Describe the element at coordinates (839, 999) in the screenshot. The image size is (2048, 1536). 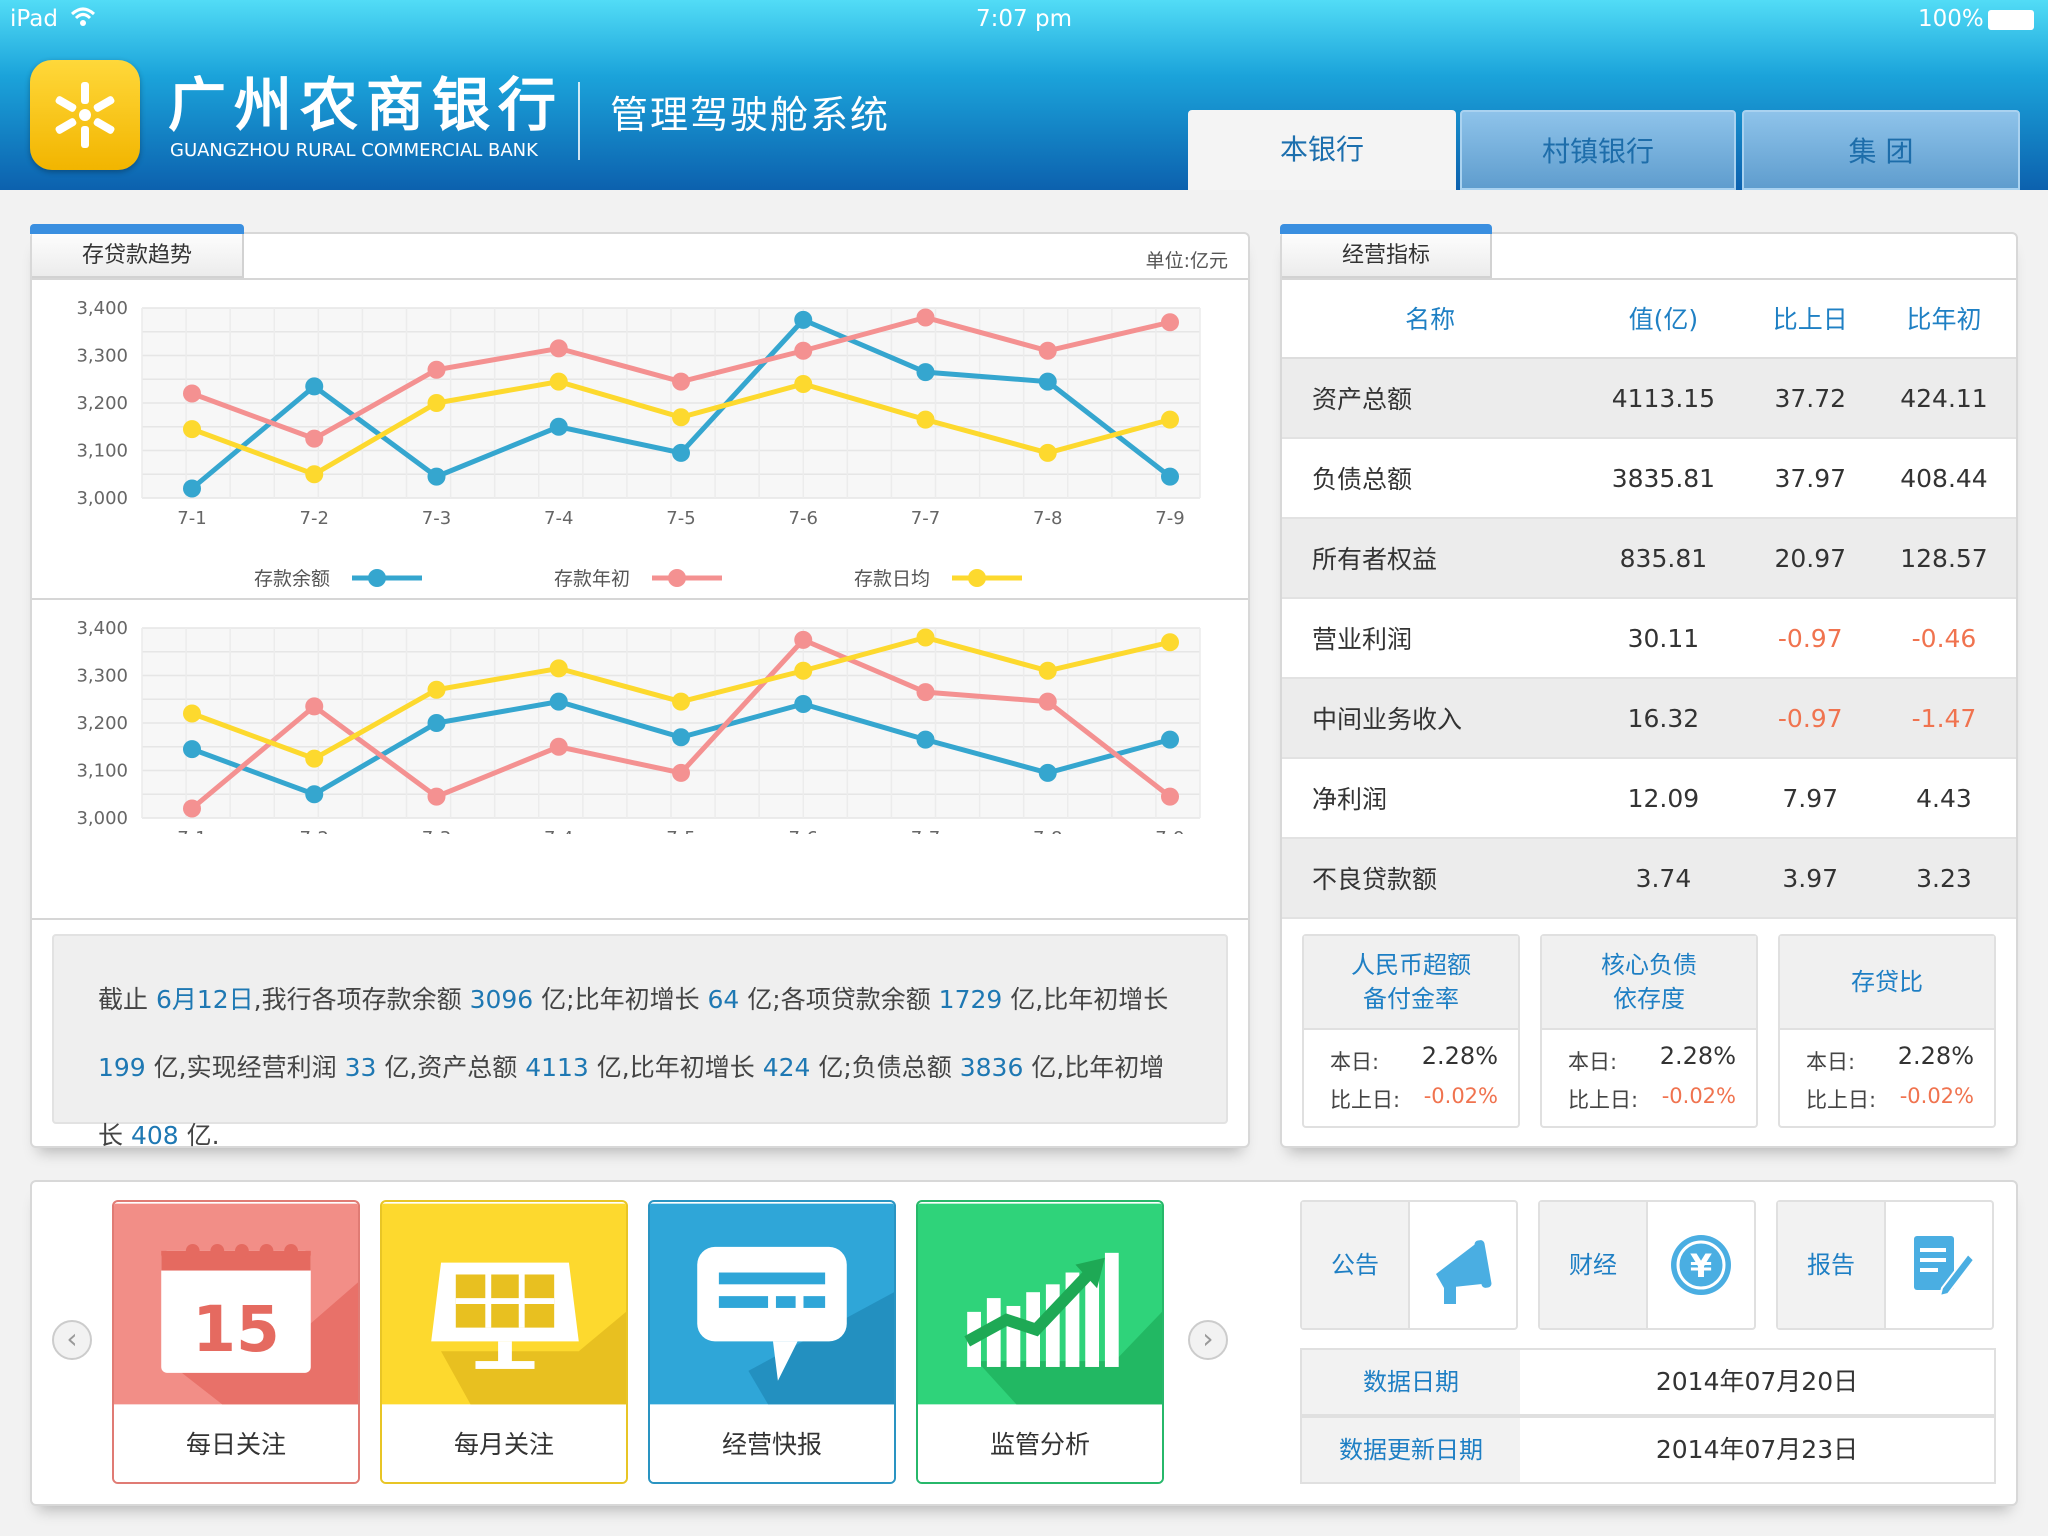
I see `summary-text-part: 亿;各项贷款余额` at that location.